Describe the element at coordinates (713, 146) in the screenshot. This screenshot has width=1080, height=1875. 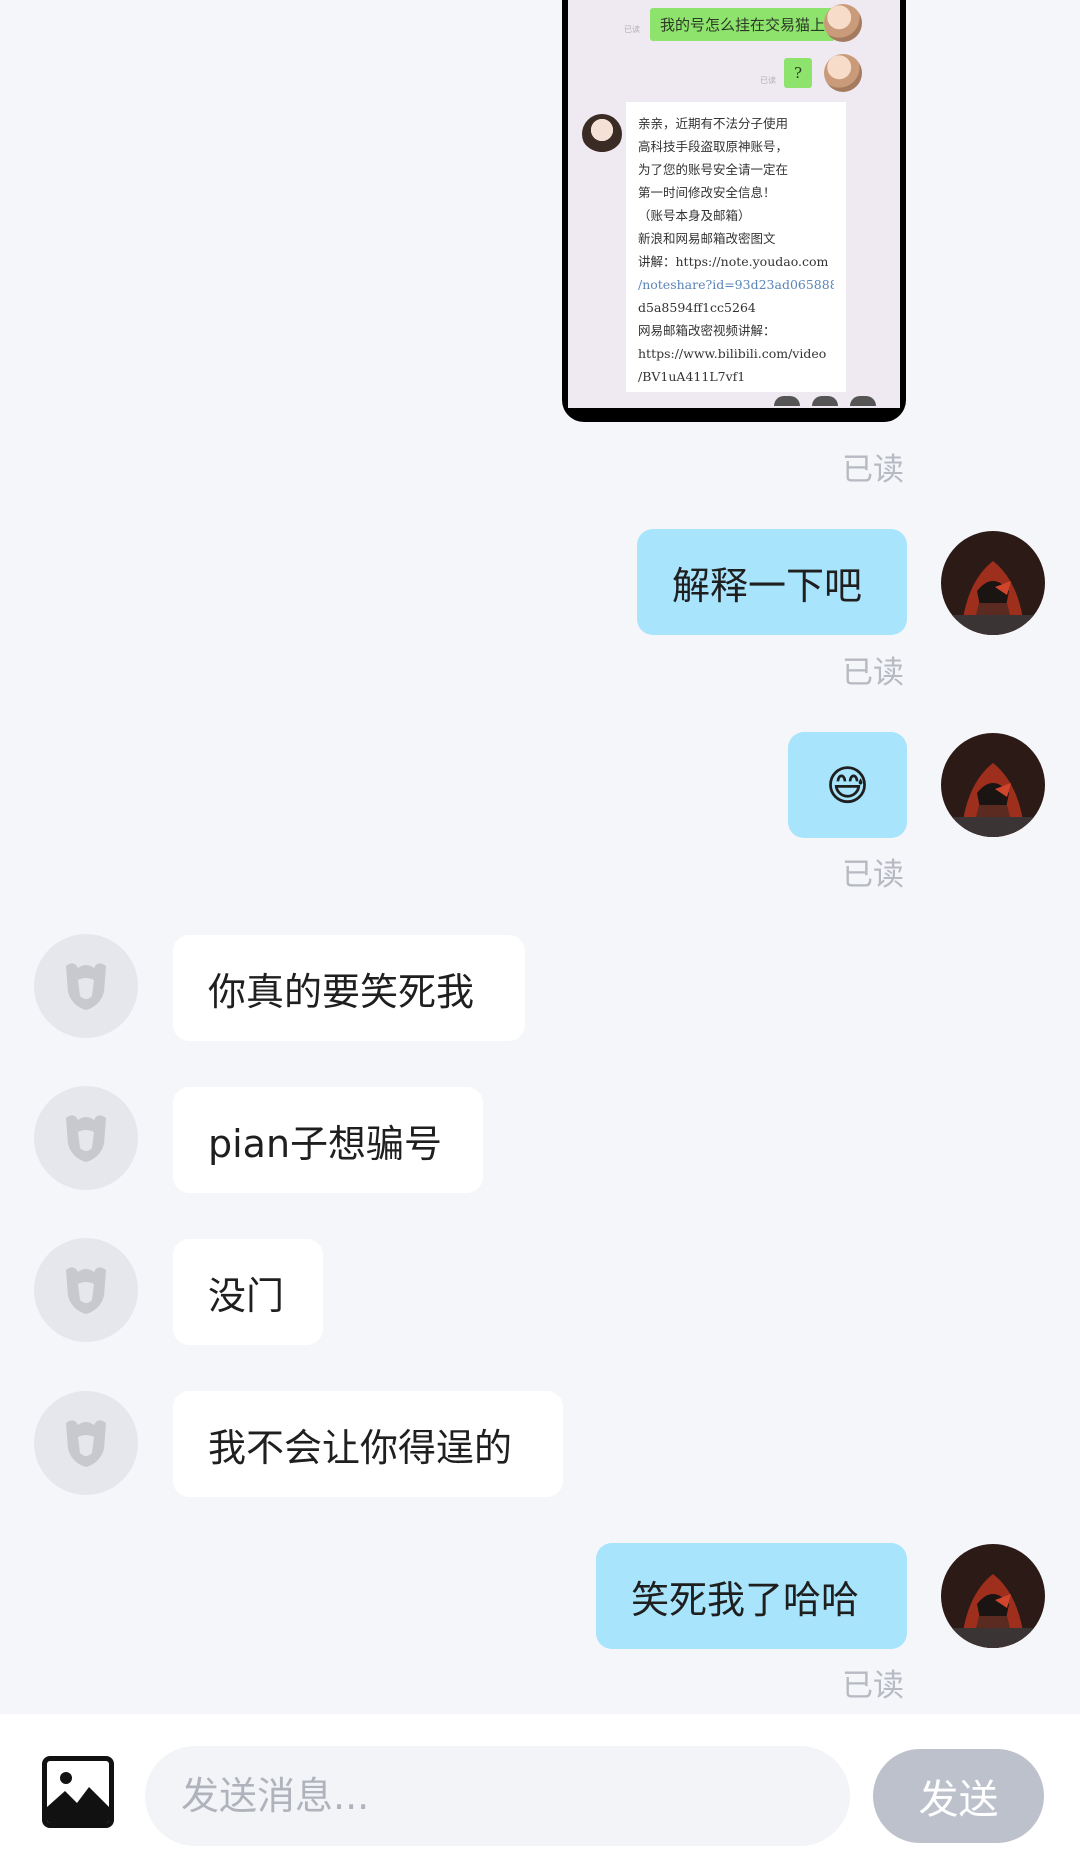
I see `card-line: 高科技手段盗取原神账号，` at that location.